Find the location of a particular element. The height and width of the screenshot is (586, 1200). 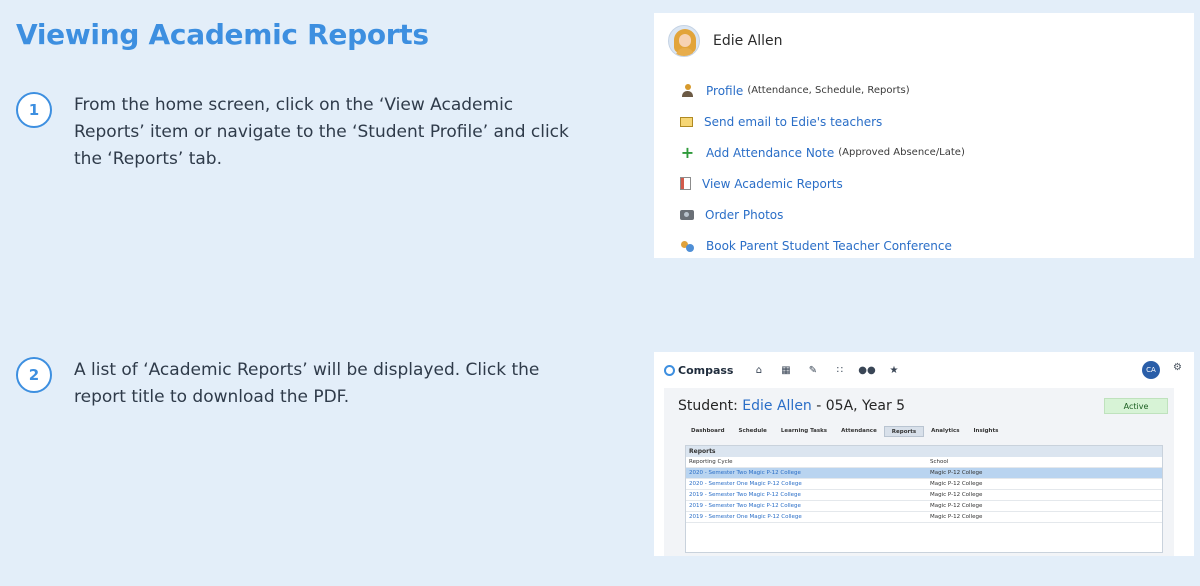

compass-logo: Compass is located at coordinates (698, 370).